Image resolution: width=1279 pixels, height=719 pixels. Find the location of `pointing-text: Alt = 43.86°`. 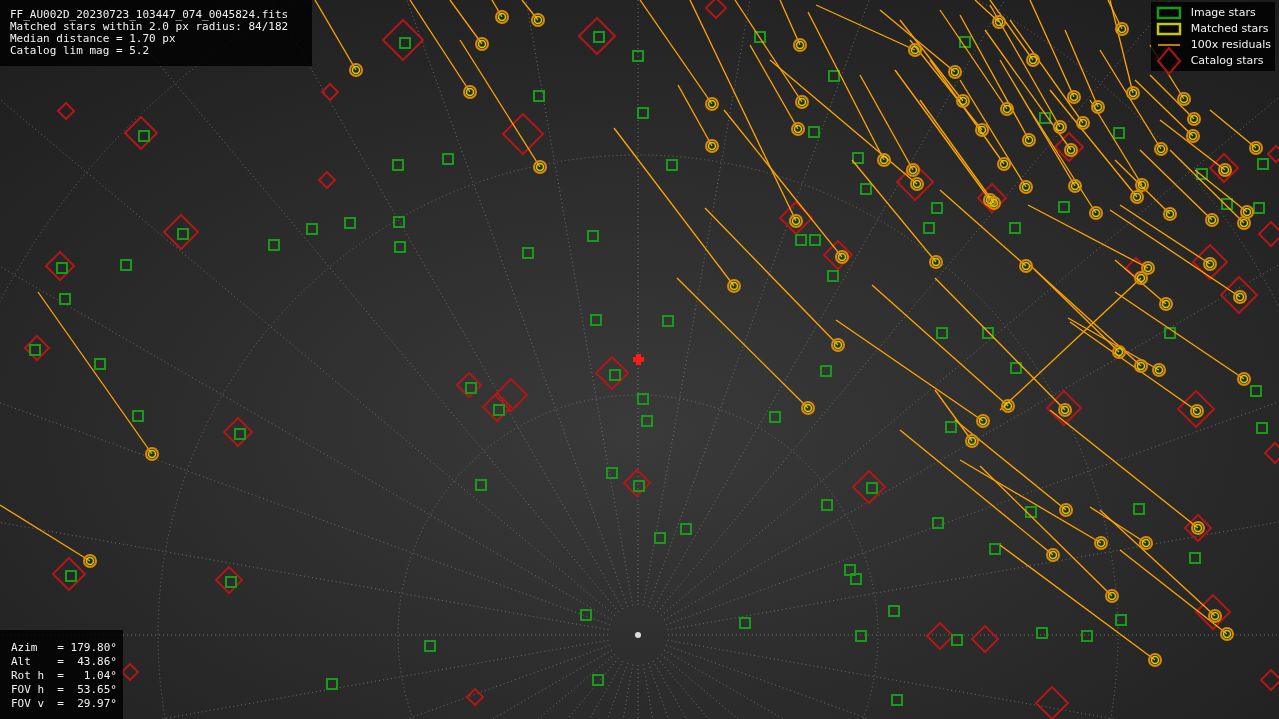

pointing-text: Alt = 43.86° is located at coordinates (64, 662).